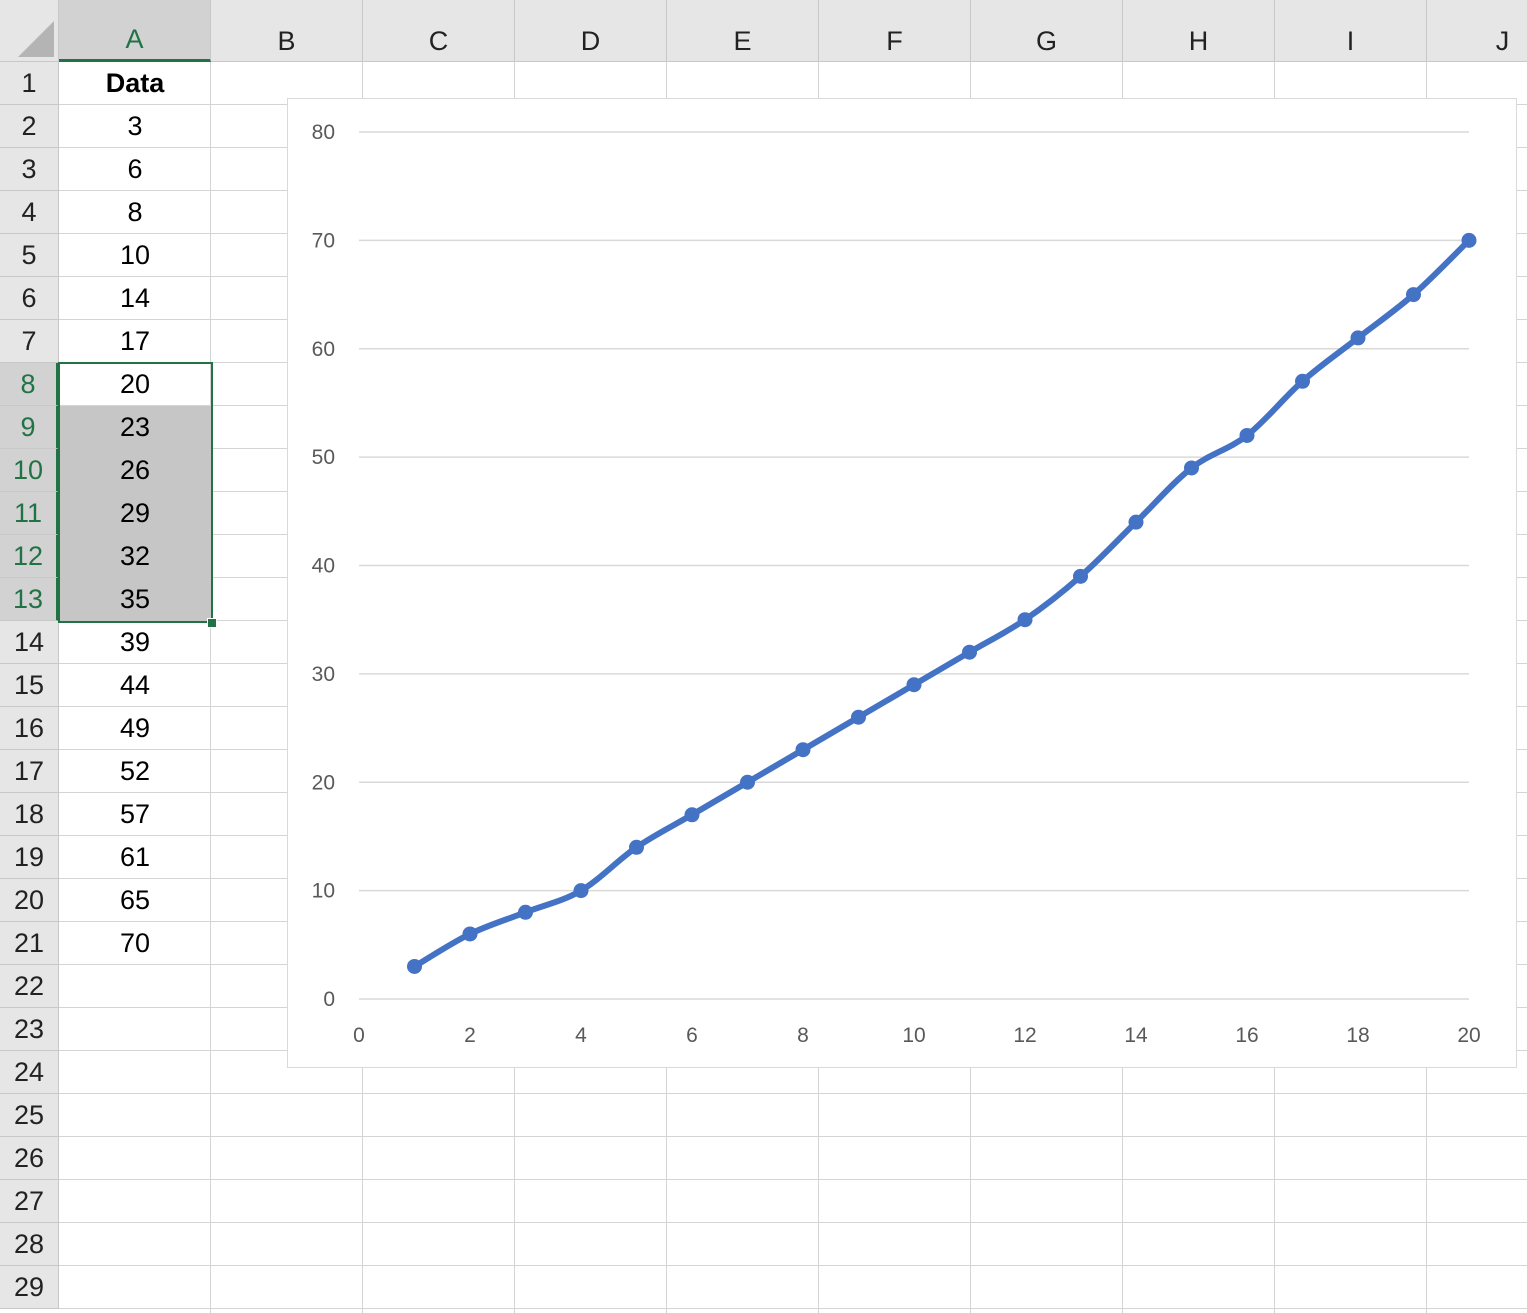 The width and height of the screenshot is (1527, 1313). Describe the element at coordinates (212, 623) in the screenshot. I see `fill-handle` at that location.